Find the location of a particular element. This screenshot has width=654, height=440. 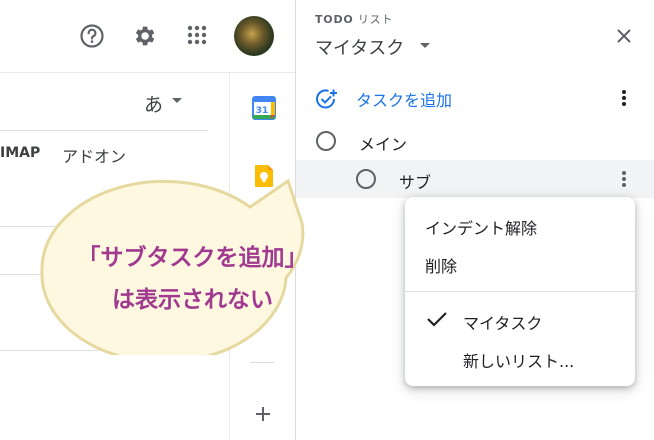

menu-item-my-tasks: マイタスク is located at coordinates (520, 320).